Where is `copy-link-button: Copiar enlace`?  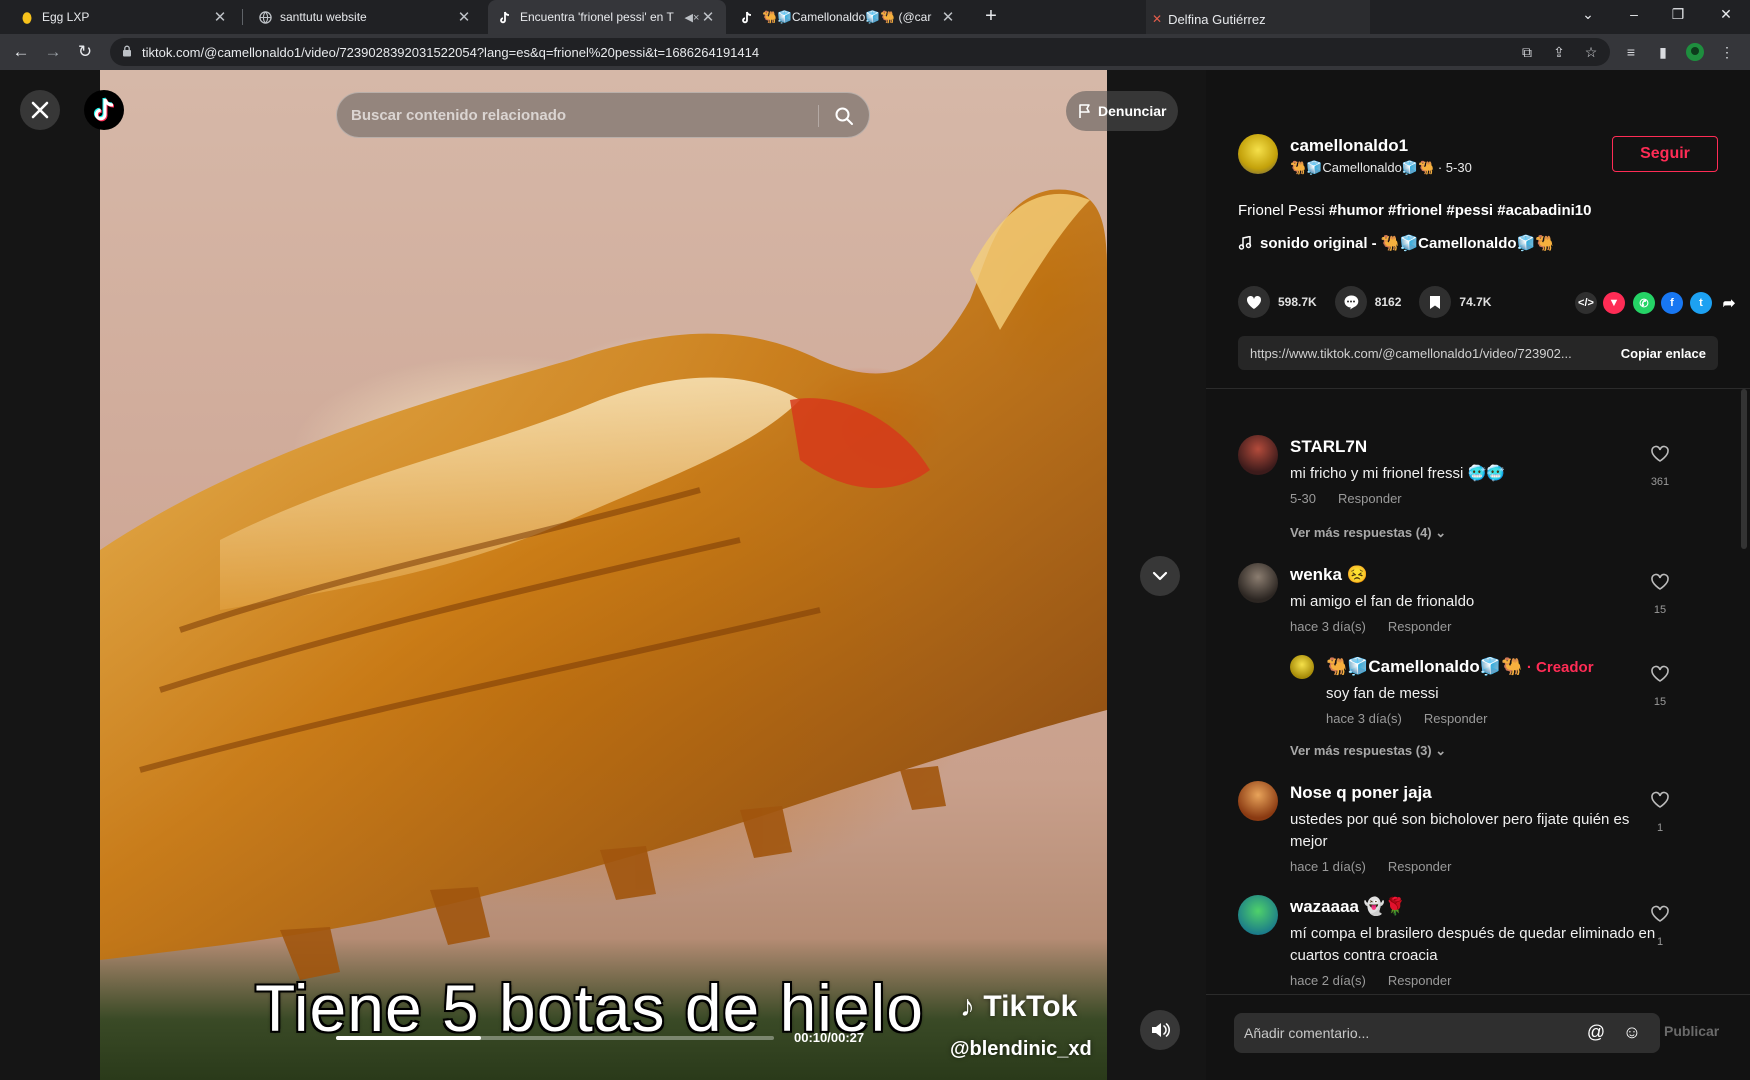 copy-link-button: Copiar enlace is located at coordinates (1663, 353).